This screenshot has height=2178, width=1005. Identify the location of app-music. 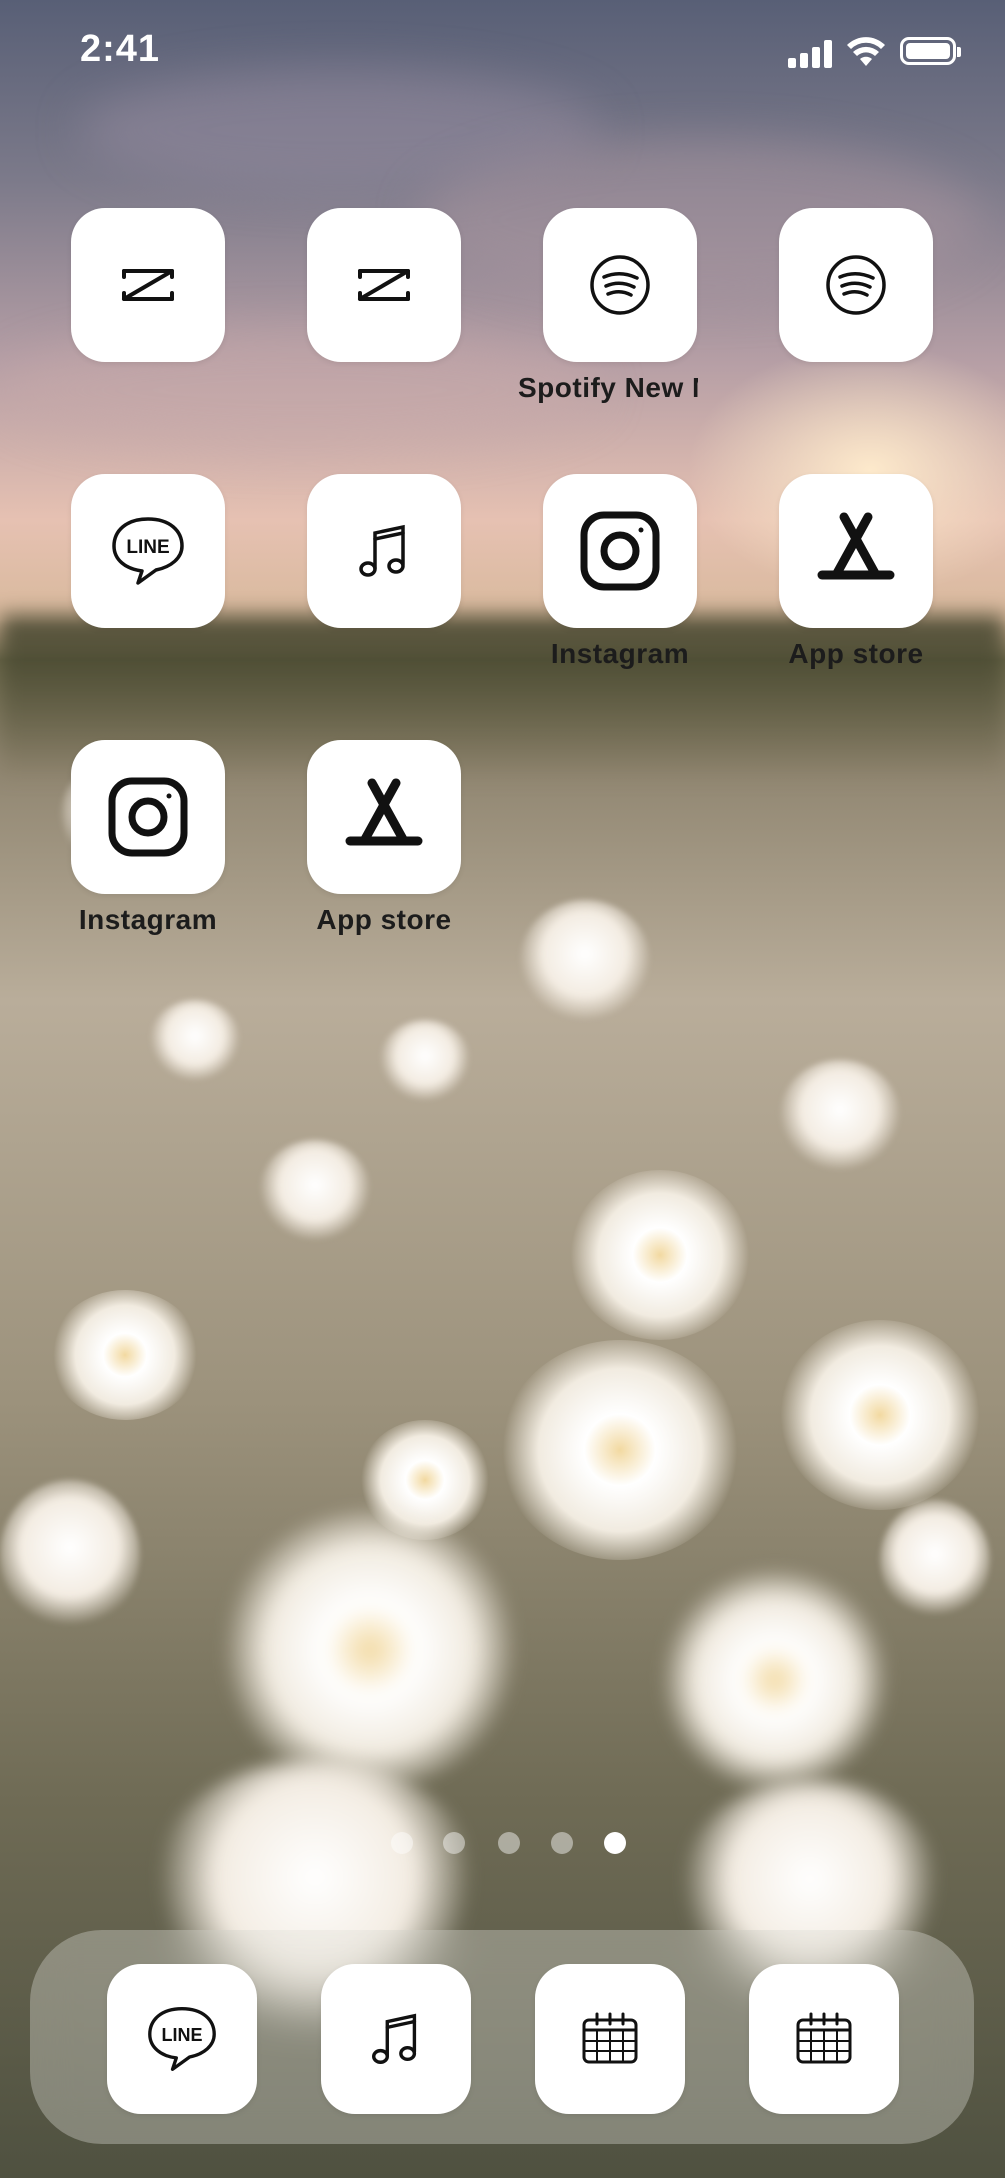
(384, 556).